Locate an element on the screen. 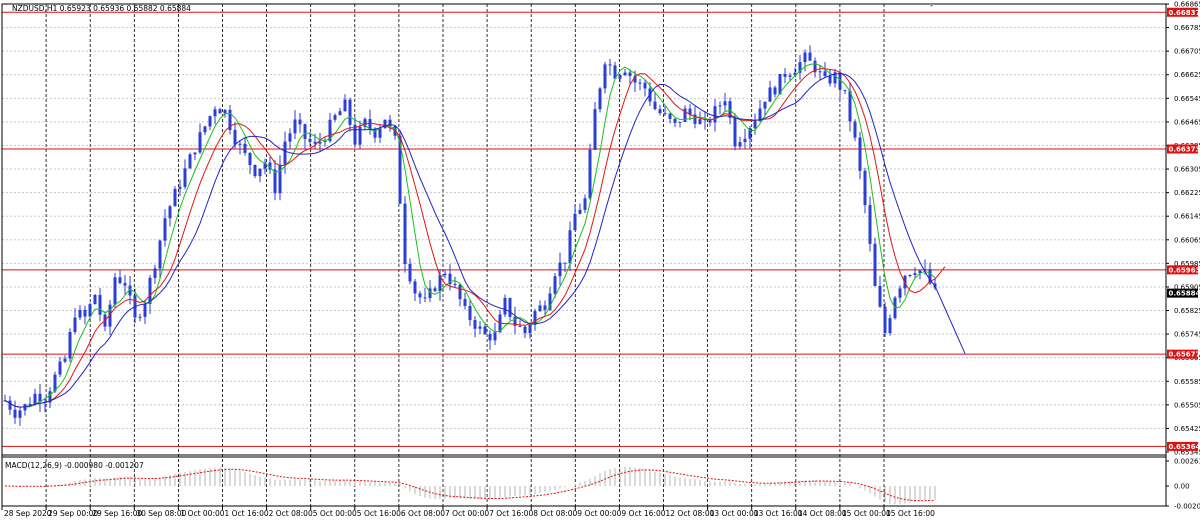 The image size is (1200, 523). y-tick-label: 0.66065 is located at coordinates (1187, 240).